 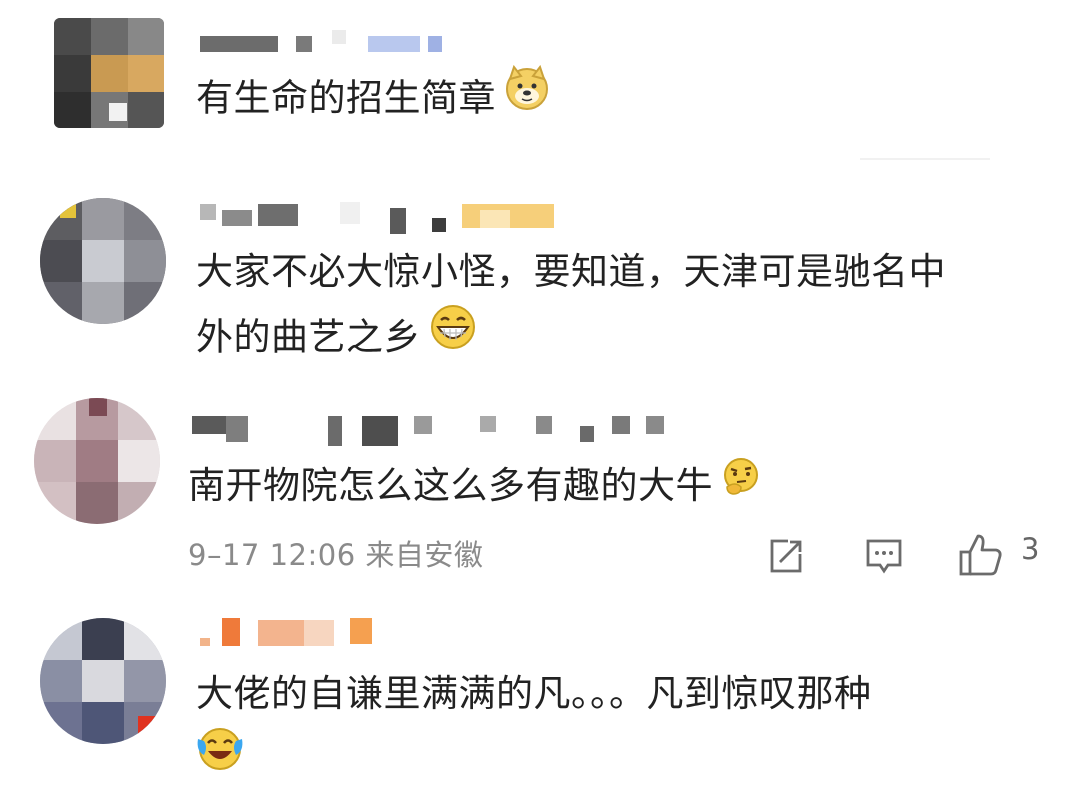 I want to click on share-icon, so click(x=786, y=556).